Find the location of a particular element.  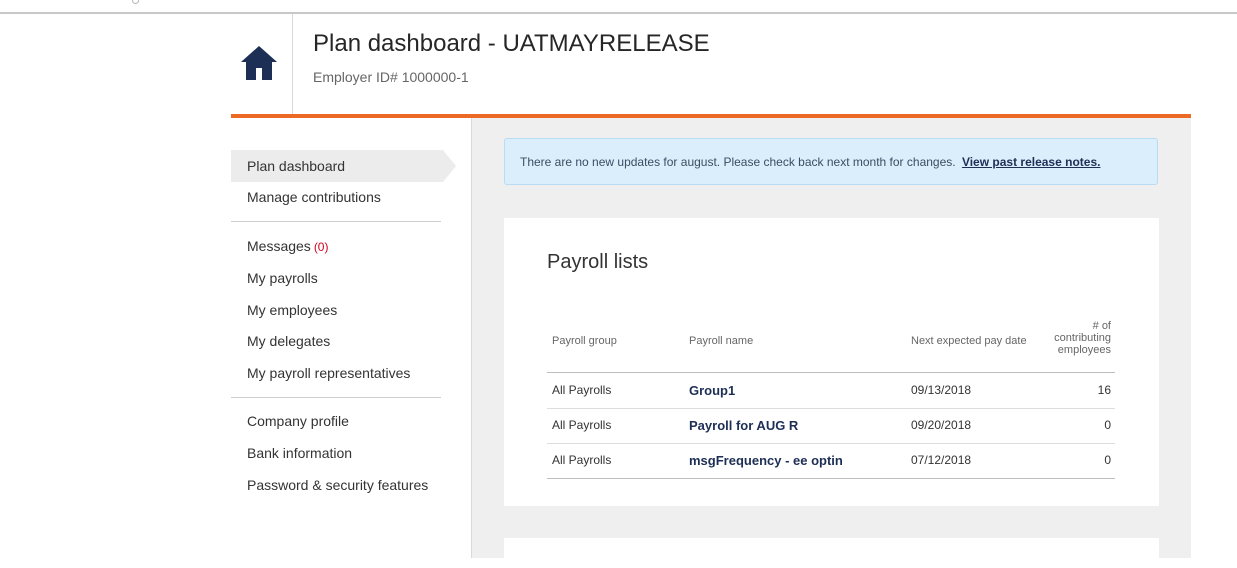

view-release-notes-link: View past release notes. is located at coordinates (1031, 162).